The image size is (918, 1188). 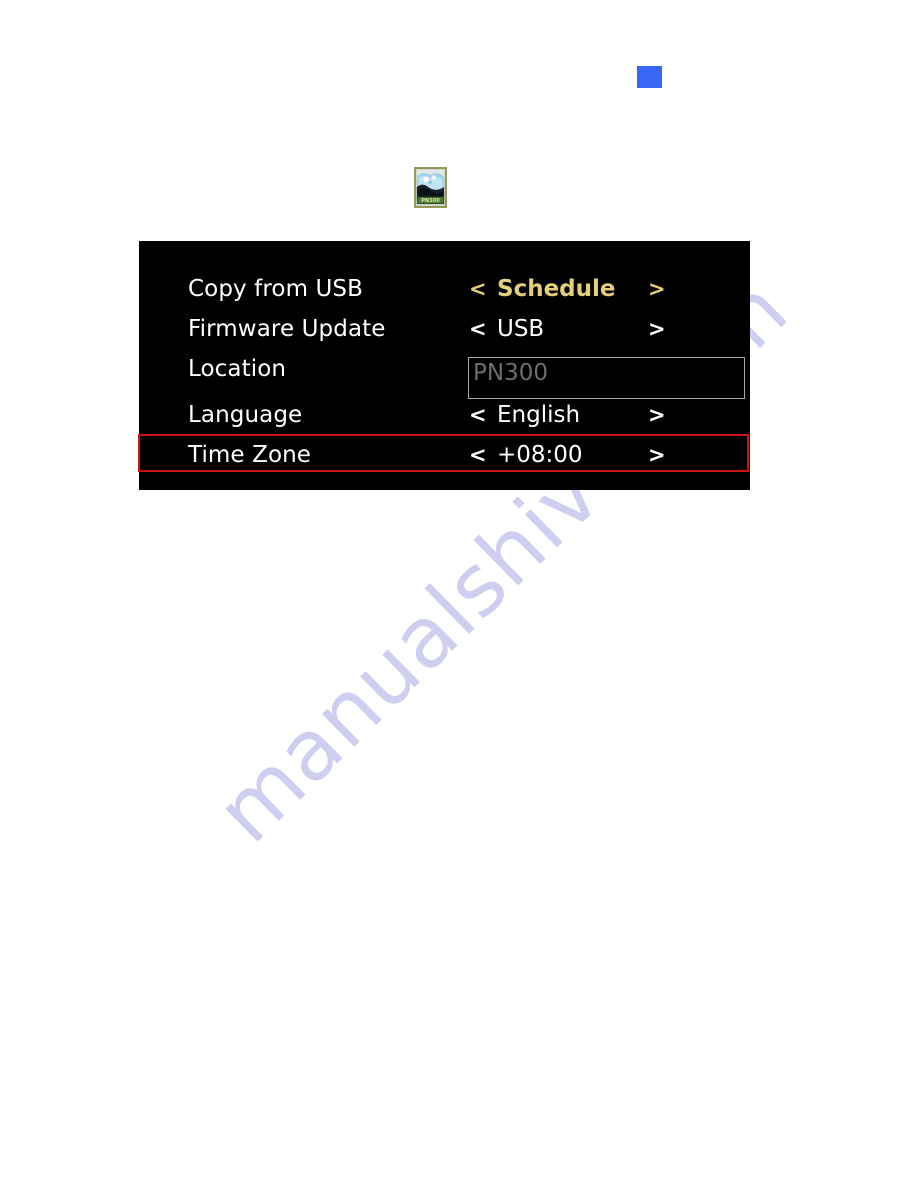 What do you see at coordinates (510, 373) in the screenshot?
I see `location-input-value: PN300` at bounding box center [510, 373].